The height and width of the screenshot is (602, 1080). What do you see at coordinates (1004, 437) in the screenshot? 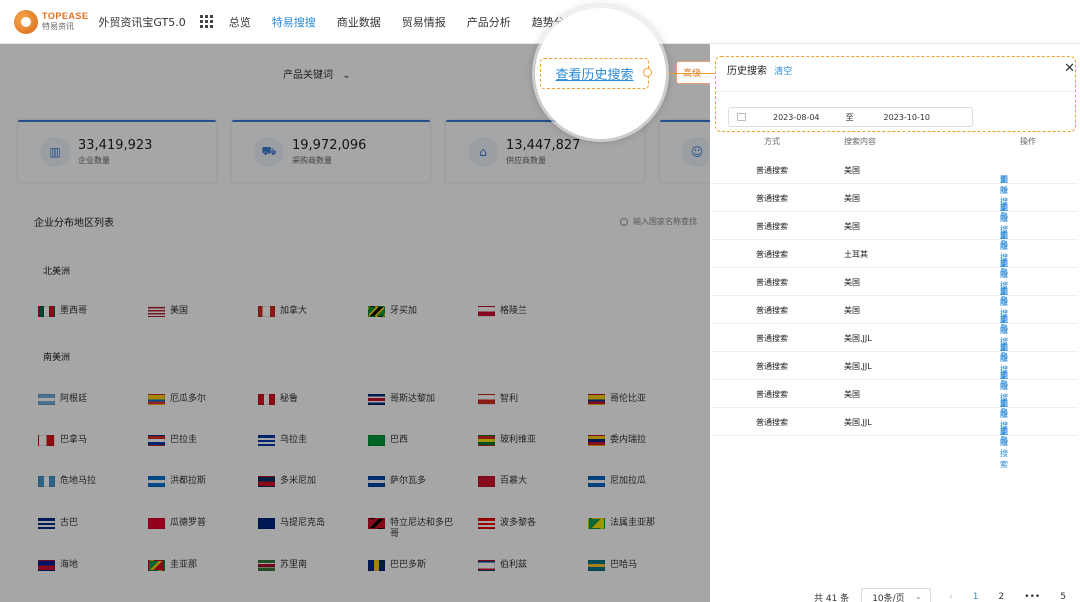
I see `delete-button: 删除` at bounding box center [1004, 437].